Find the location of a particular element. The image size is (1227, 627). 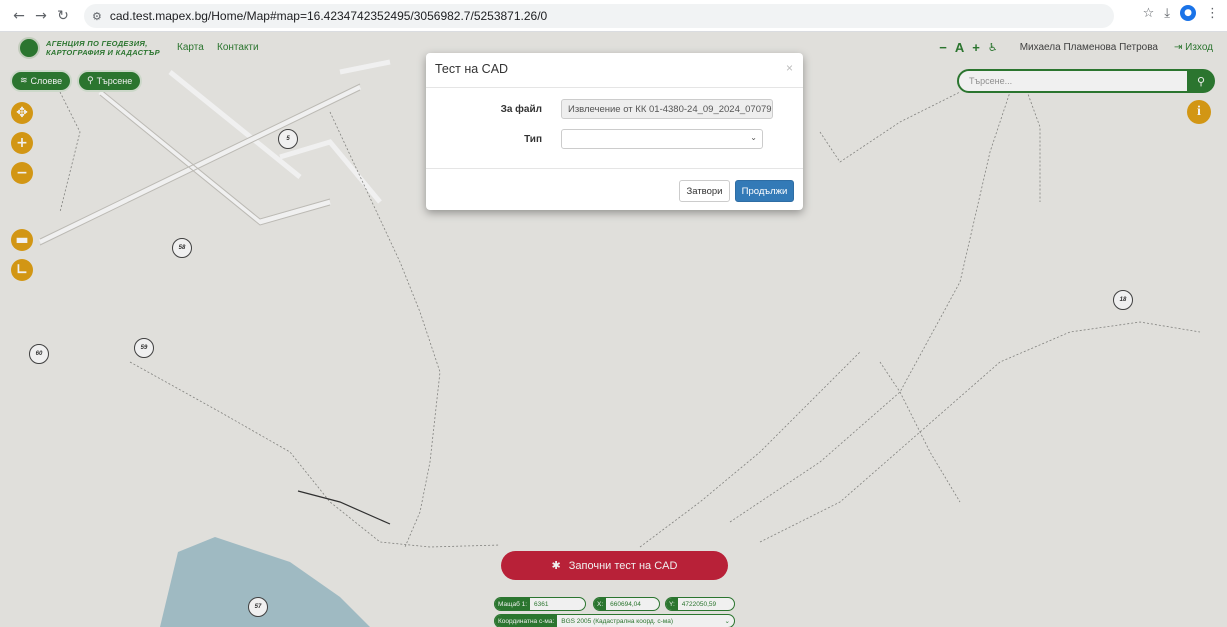

x-coordinate-field: X: 660694,04 is located at coordinates (626, 604).